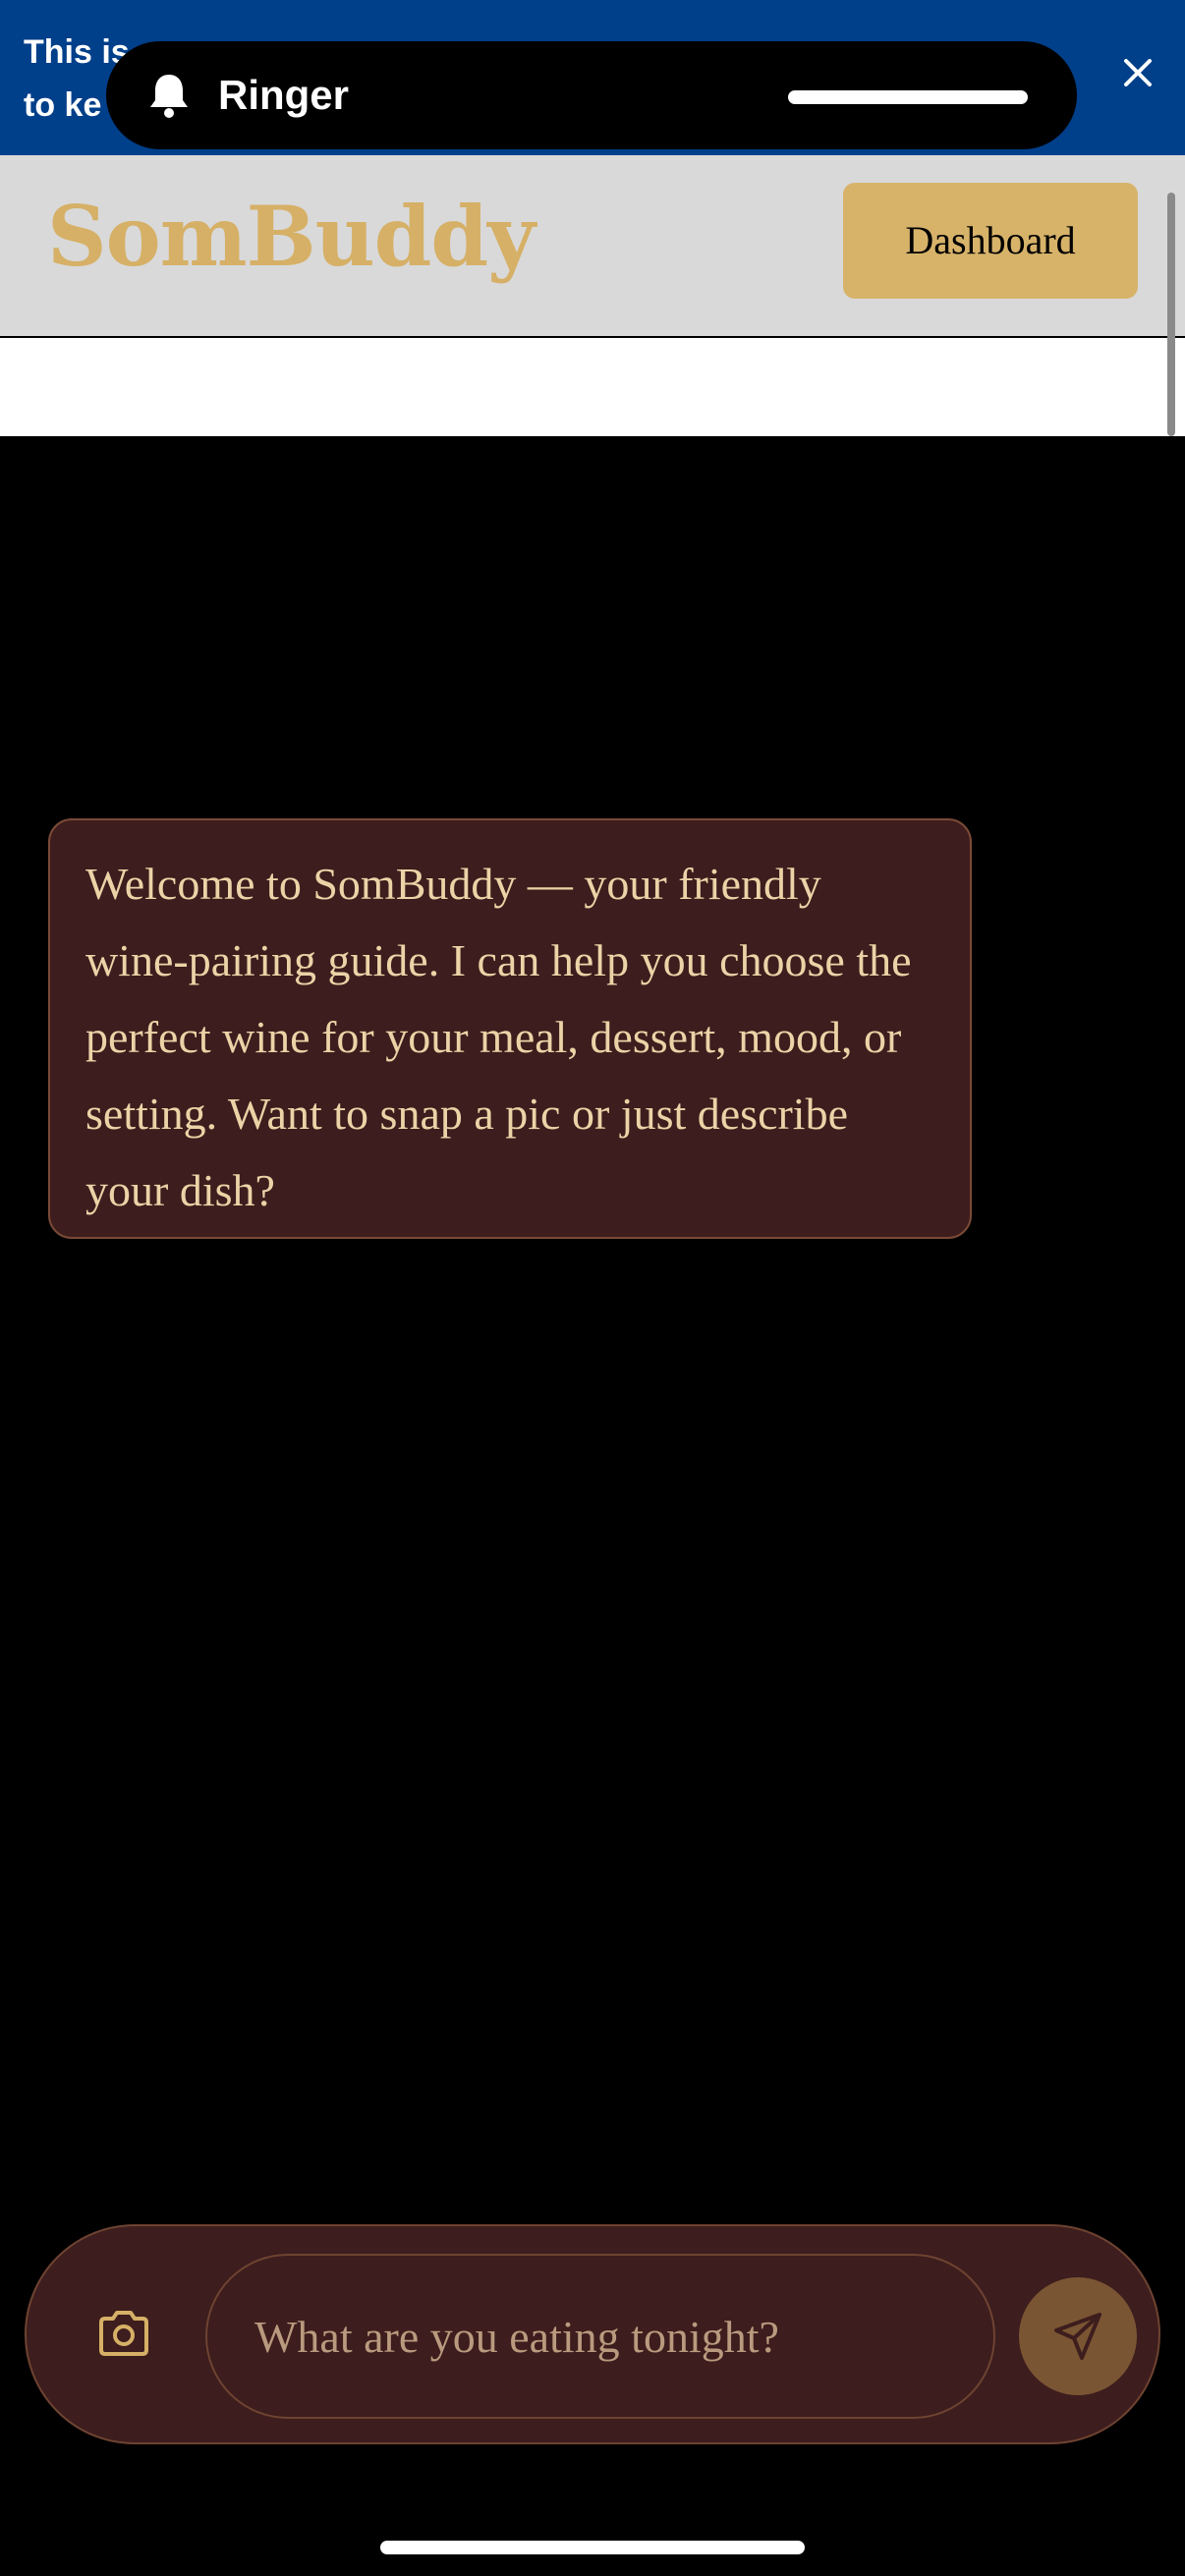  What do you see at coordinates (592, 246) in the screenshot?
I see `app-header: SomBuddy Dashboard` at bounding box center [592, 246].